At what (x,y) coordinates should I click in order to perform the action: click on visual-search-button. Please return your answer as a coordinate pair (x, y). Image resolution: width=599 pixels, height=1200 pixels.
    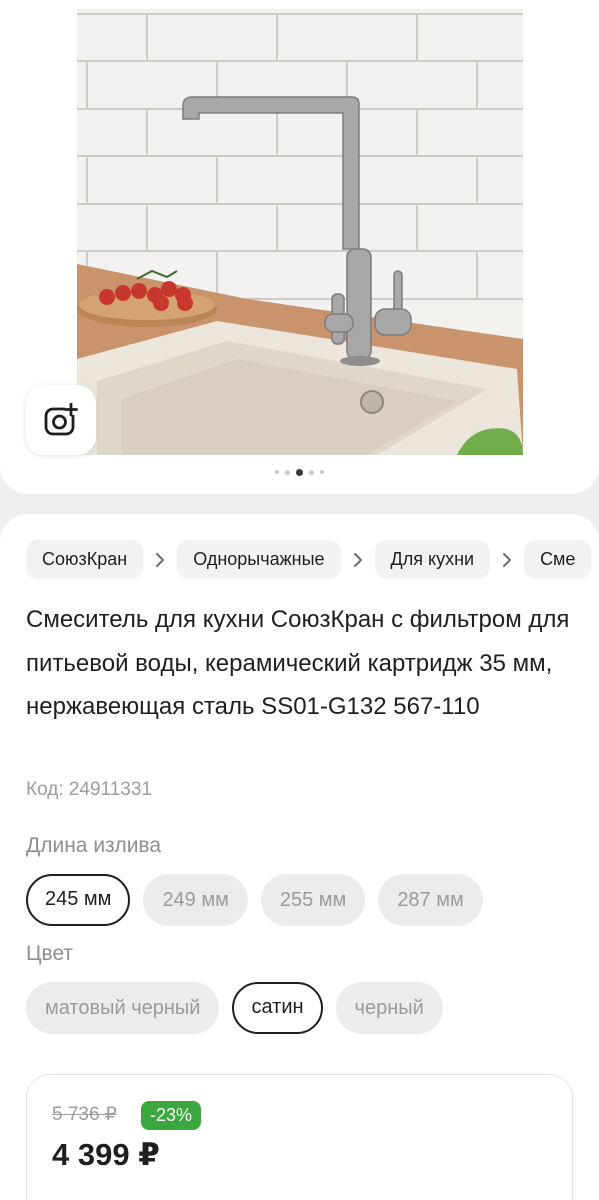
    Looking at the image, I should click on (61, 420).